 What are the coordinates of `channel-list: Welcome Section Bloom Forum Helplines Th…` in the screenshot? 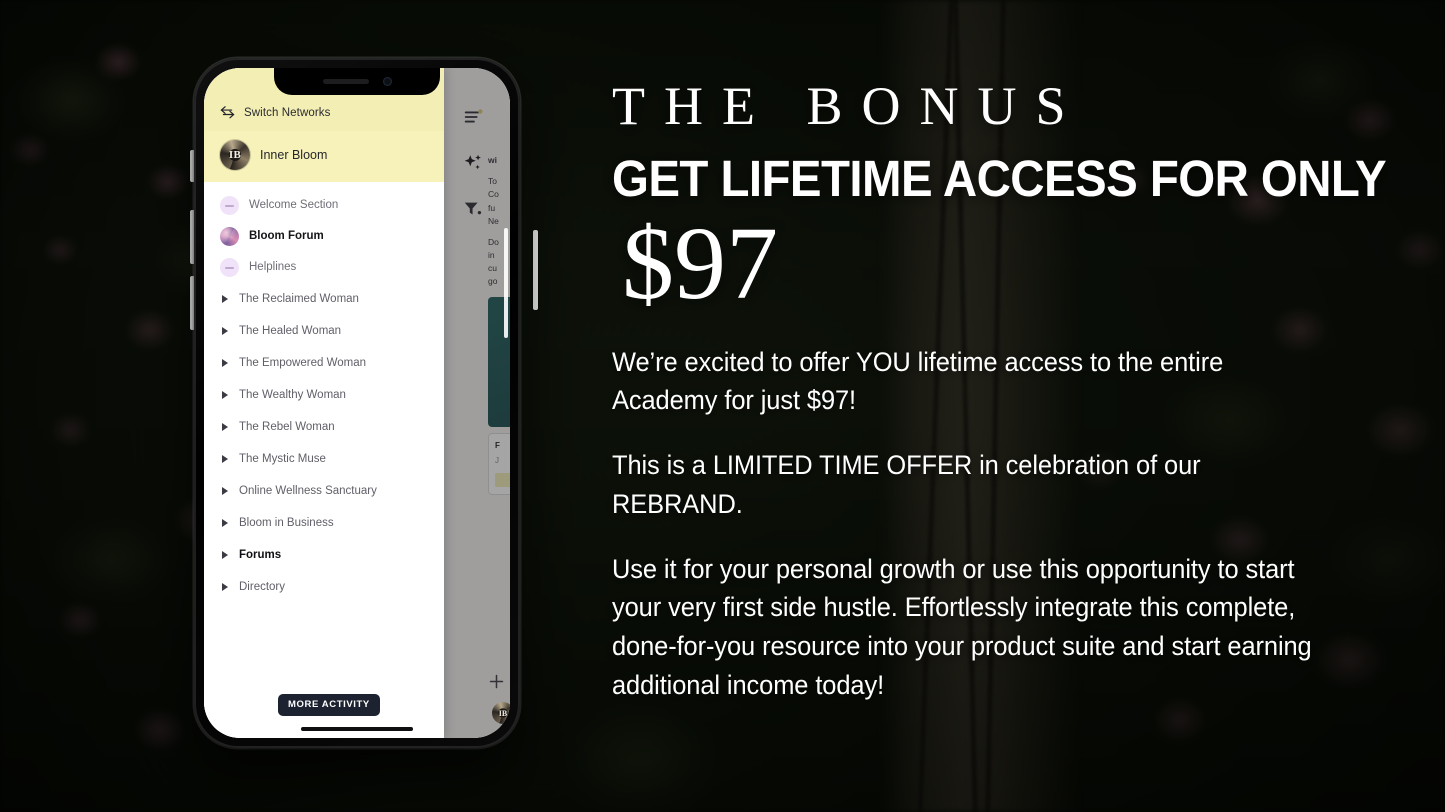 It's located at (324, 460).